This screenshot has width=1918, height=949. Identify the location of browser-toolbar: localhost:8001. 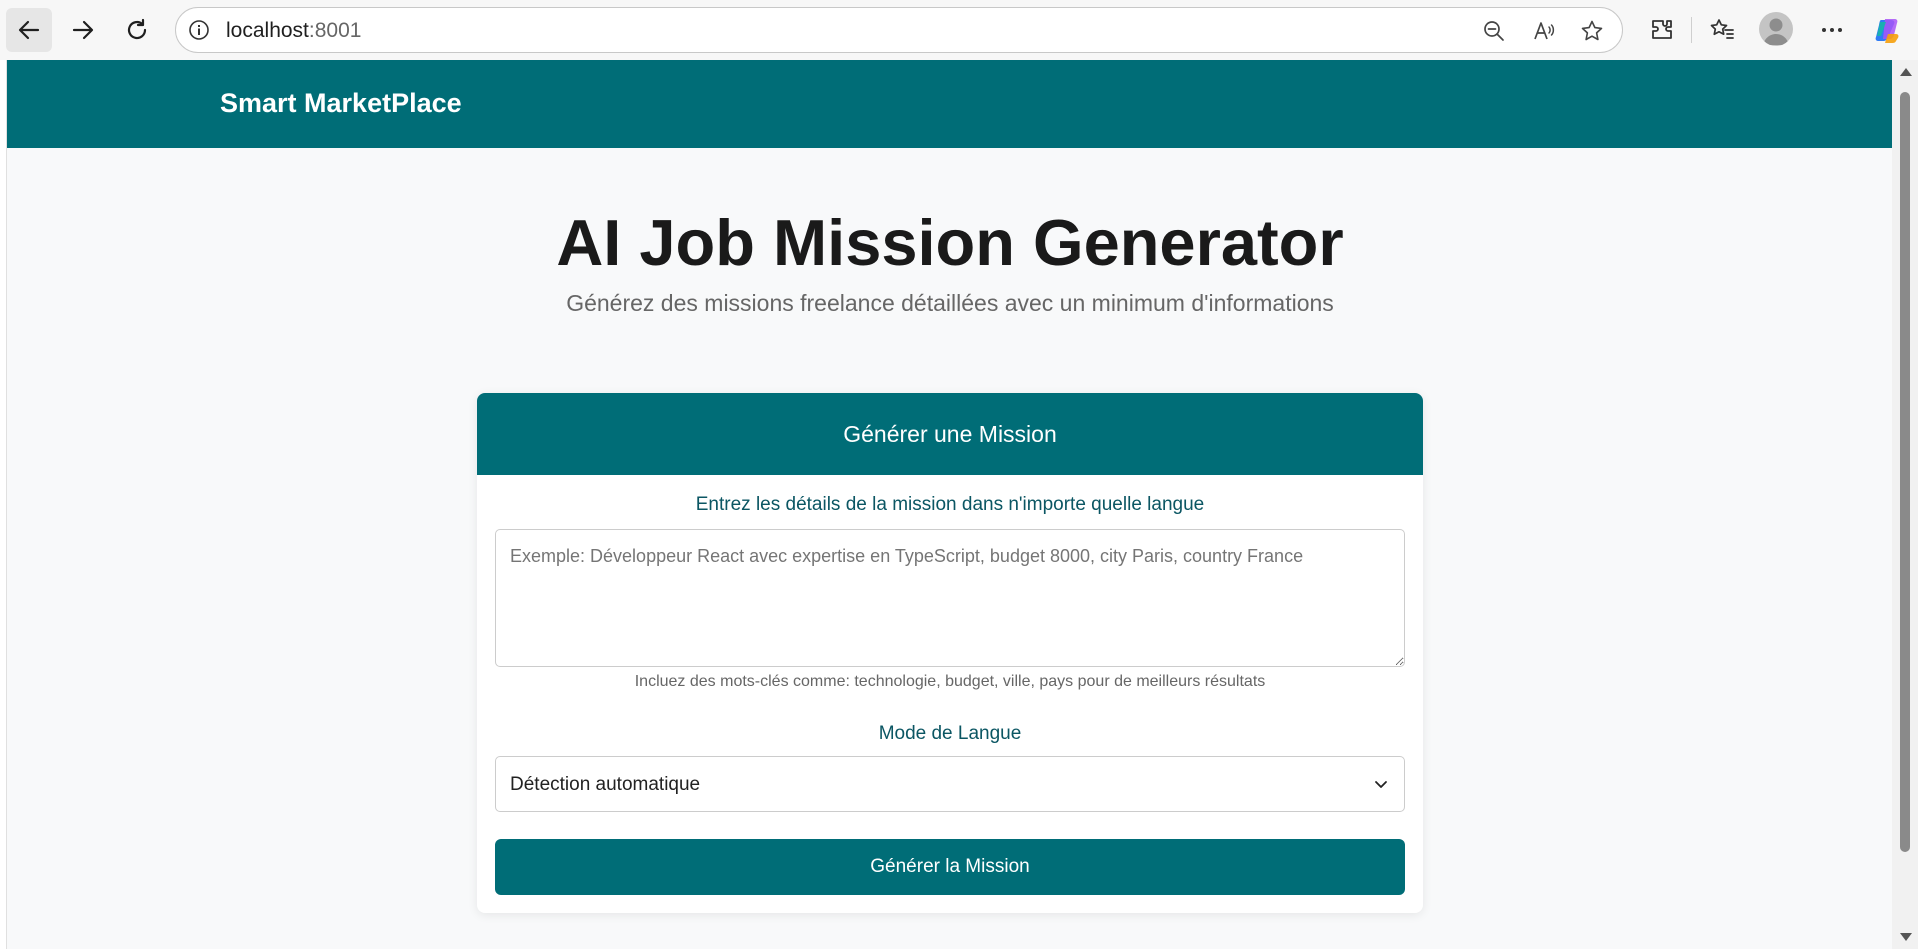
(959, 30).